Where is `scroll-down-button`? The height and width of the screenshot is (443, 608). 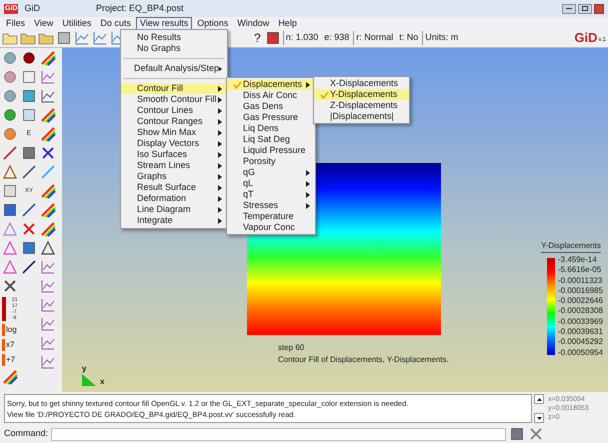 scroll-down-button is located at coordinates (539, 418).